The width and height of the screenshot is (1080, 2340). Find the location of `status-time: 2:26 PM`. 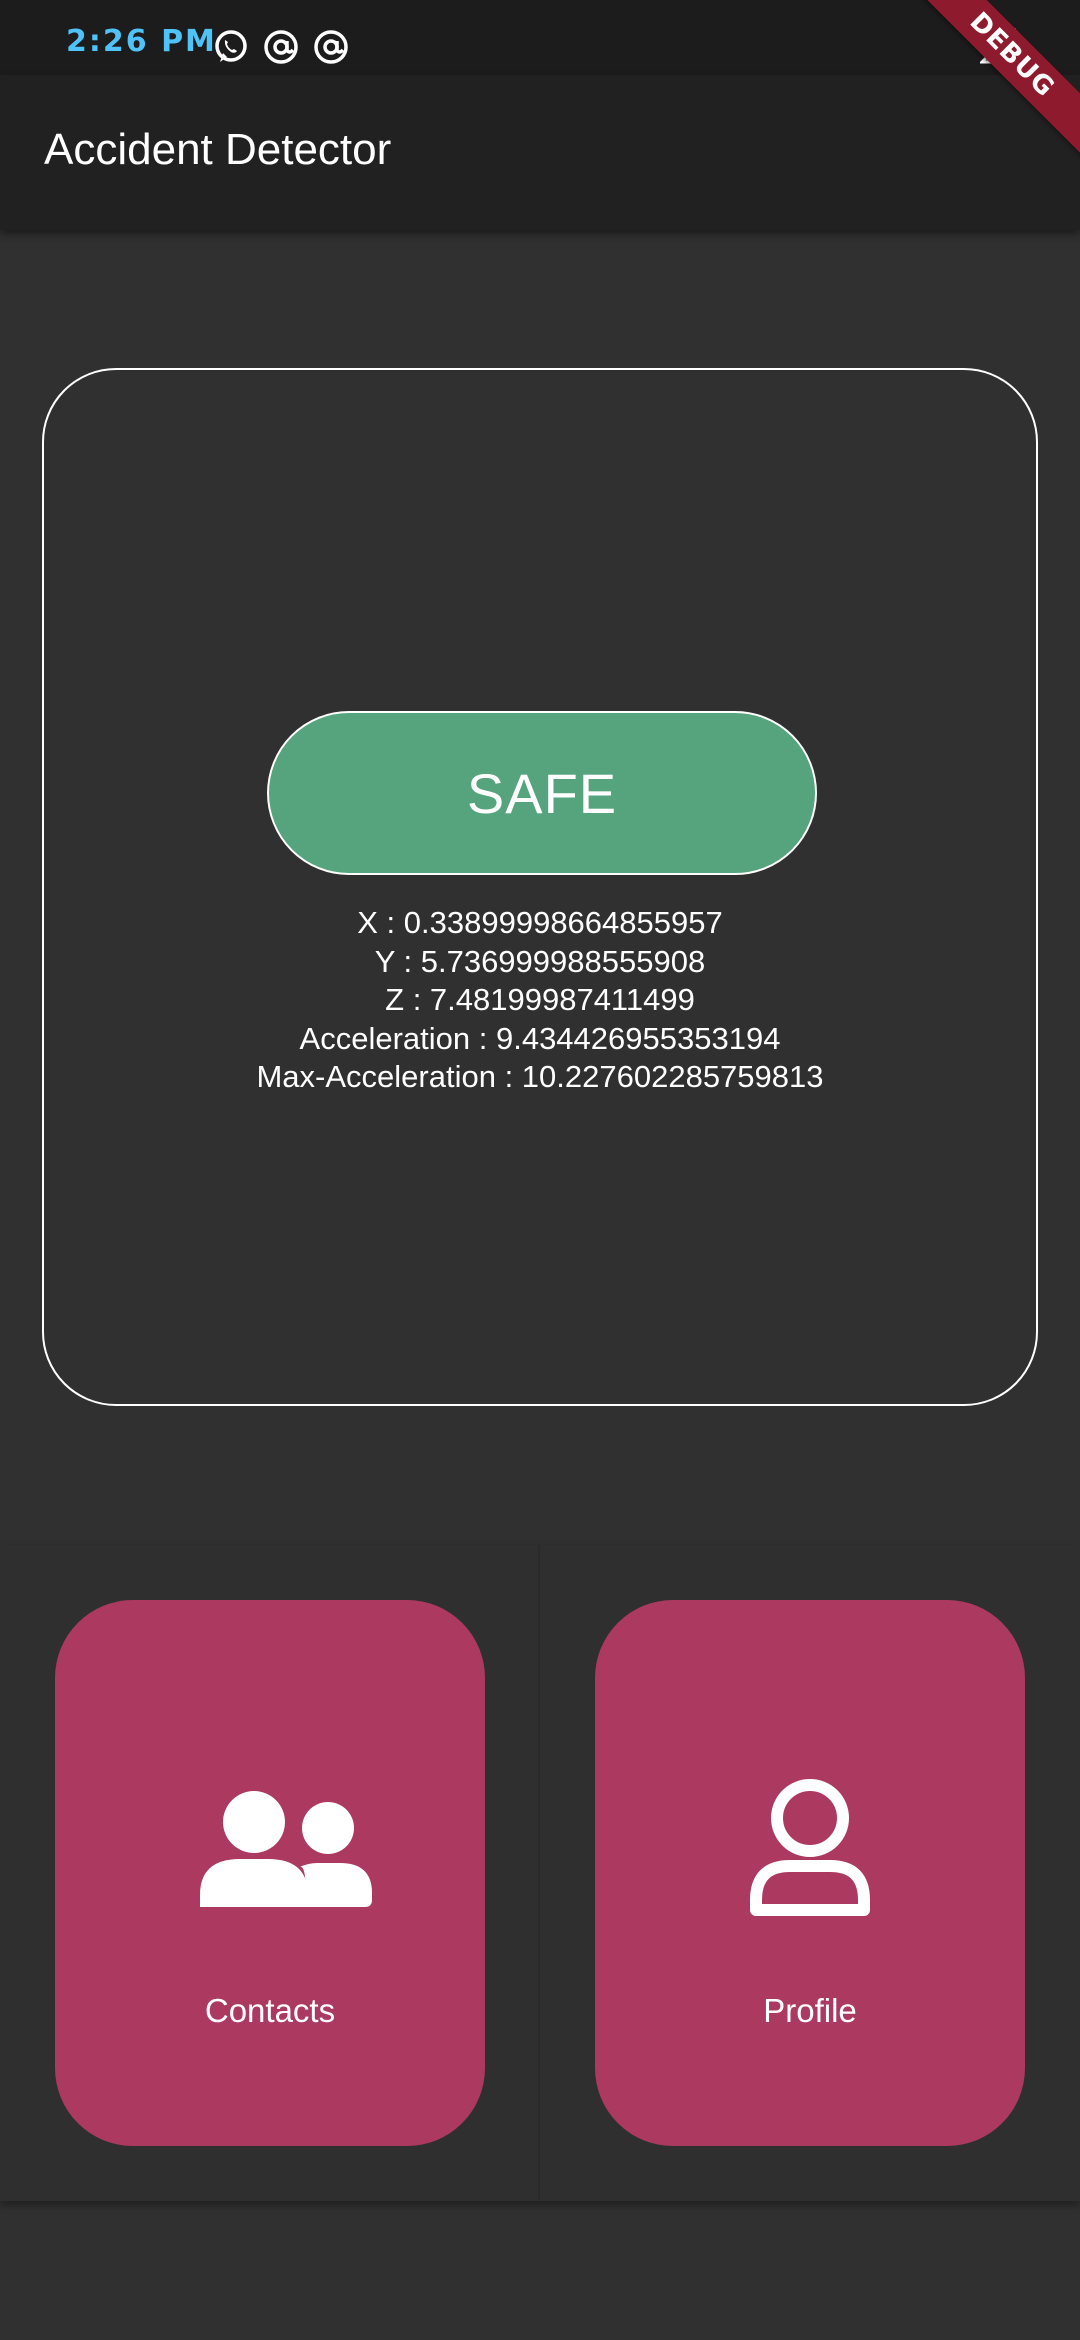

status-time: 2:26 PM is located at coordinates (141, 41).